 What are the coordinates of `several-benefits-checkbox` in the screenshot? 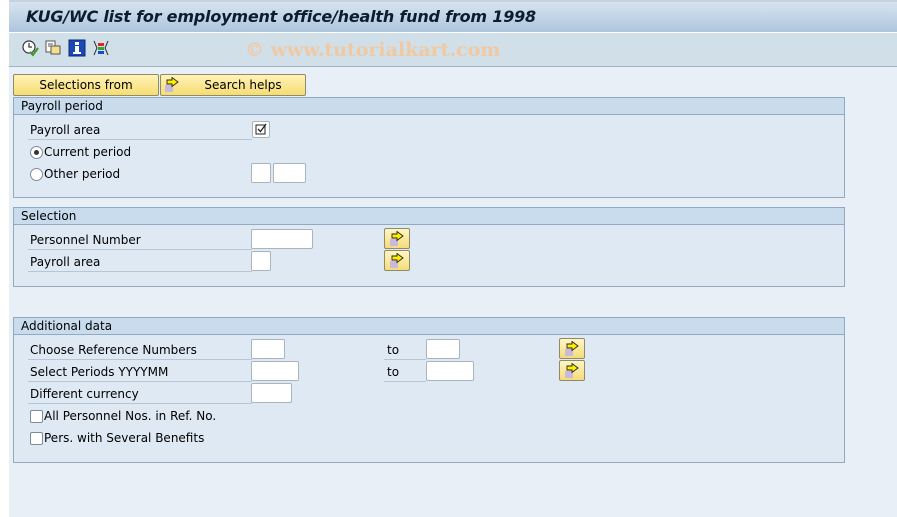 It's located at (36, 438).